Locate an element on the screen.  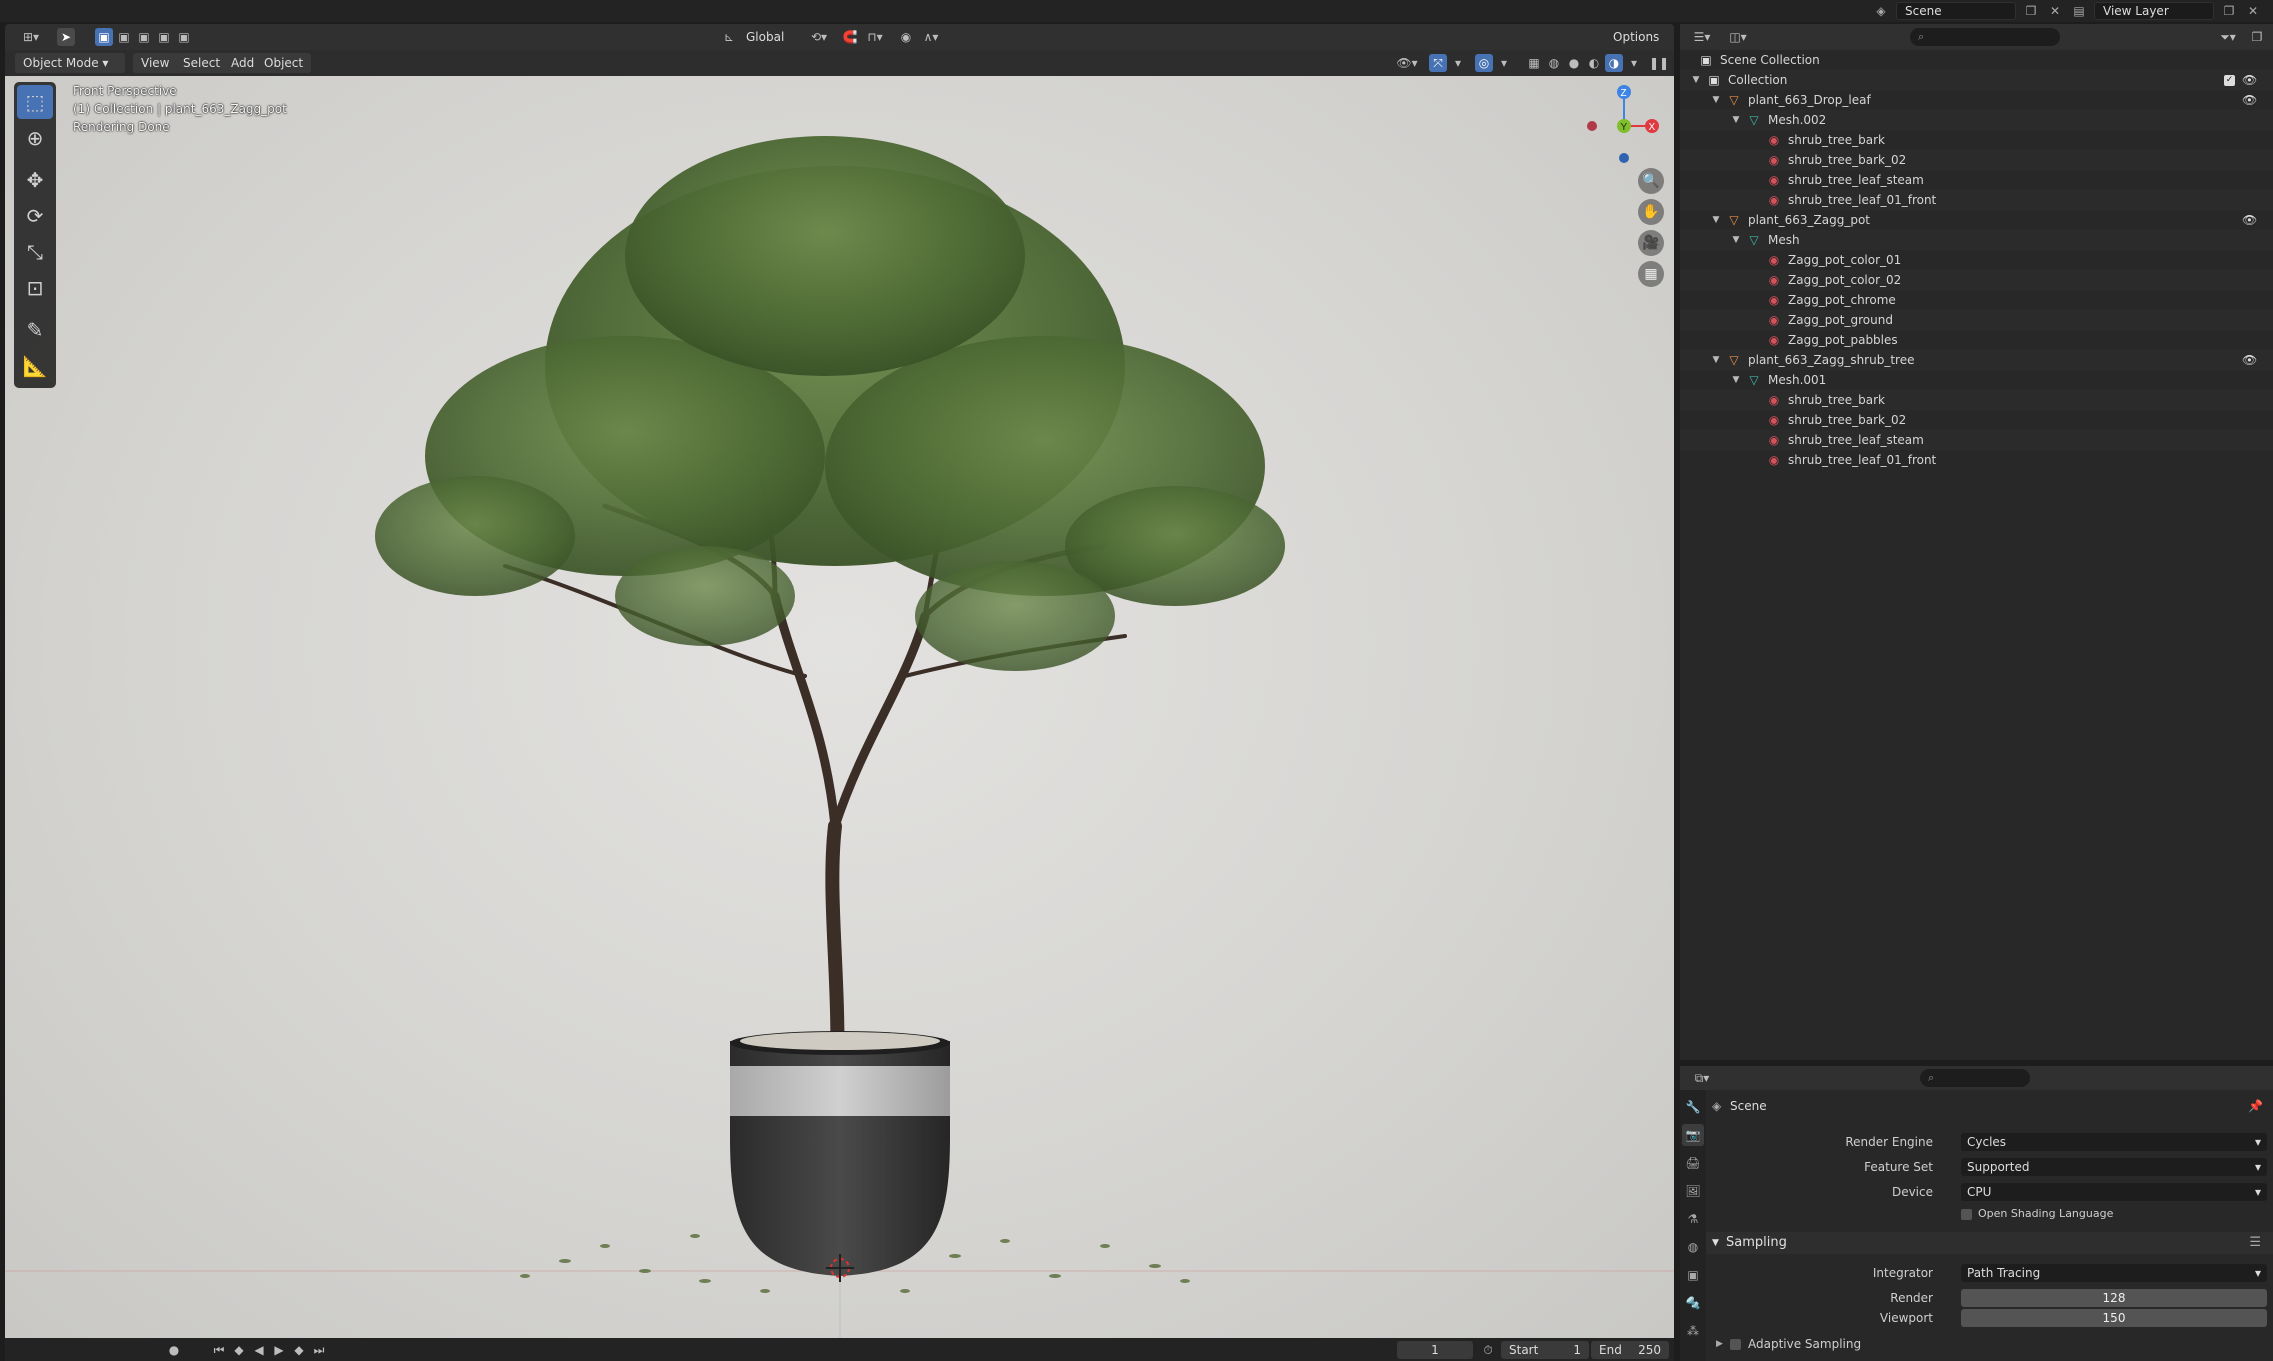
outliner-row-material: ◉ Zagg_pot_pabbles is located at coordinates (1976, 340).